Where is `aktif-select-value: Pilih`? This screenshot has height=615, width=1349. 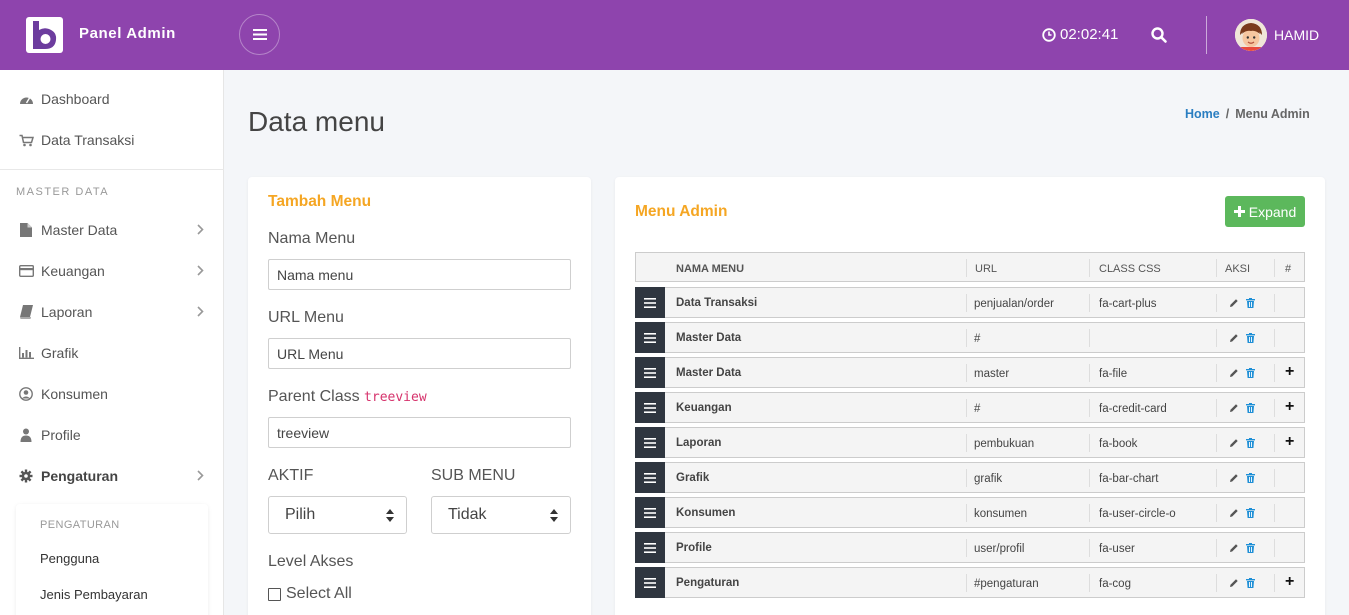 aktif-select-value: Pilih is located at coordinates (300, 514).